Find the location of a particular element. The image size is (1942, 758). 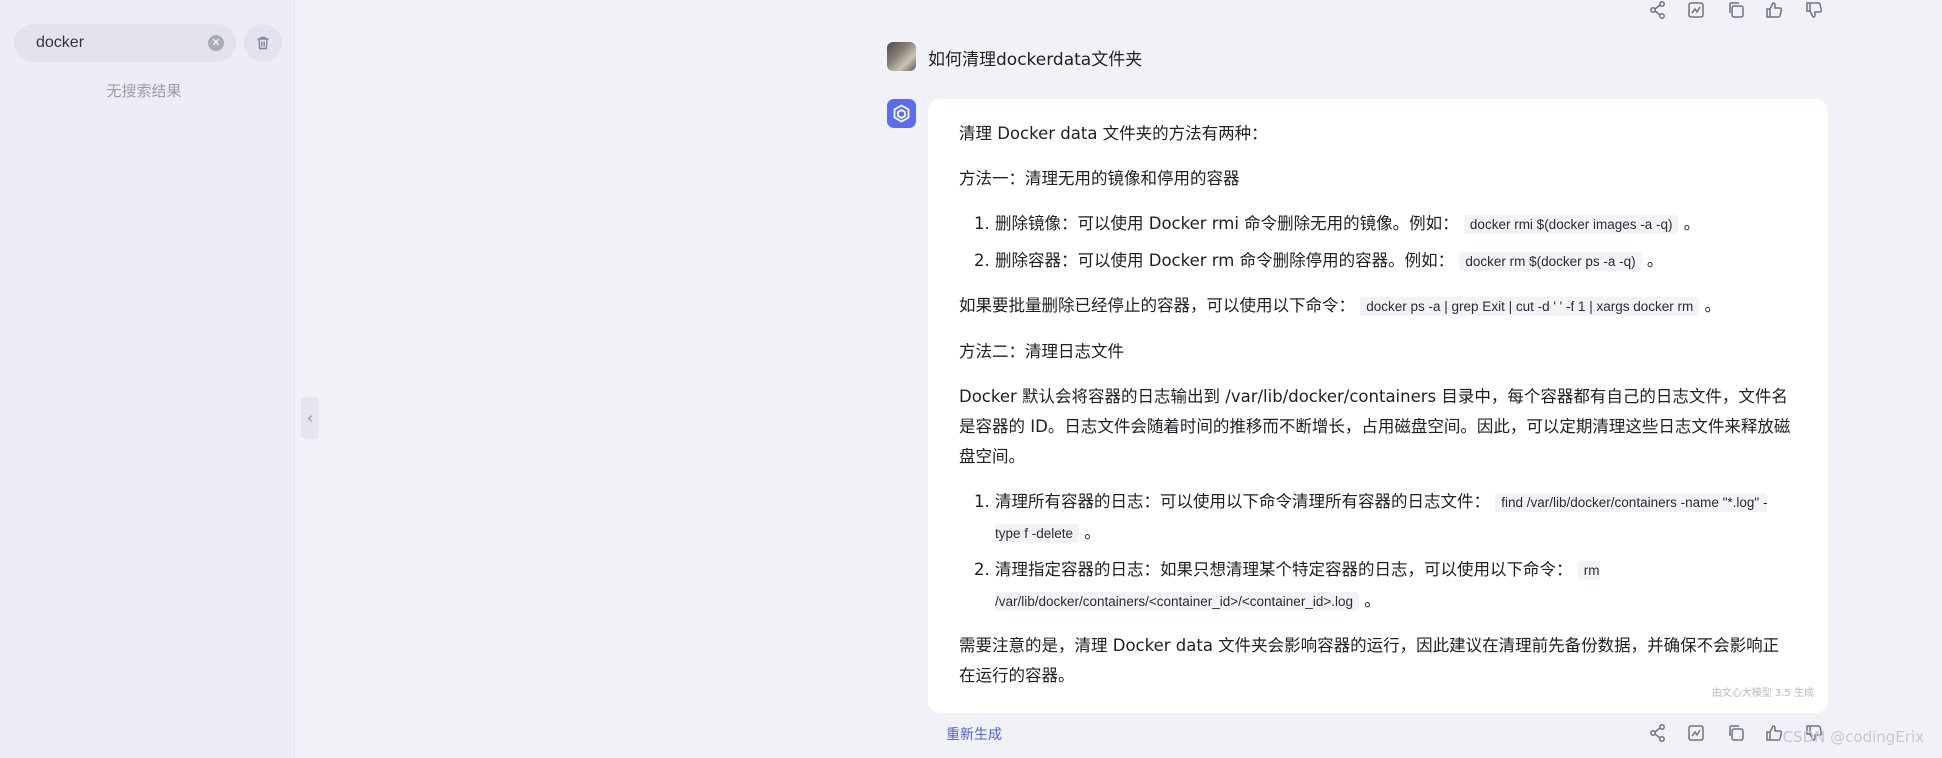

answer-intro: 清理 Docker data 文件夹的方法有两种： is located at coordinates (1113, 133).